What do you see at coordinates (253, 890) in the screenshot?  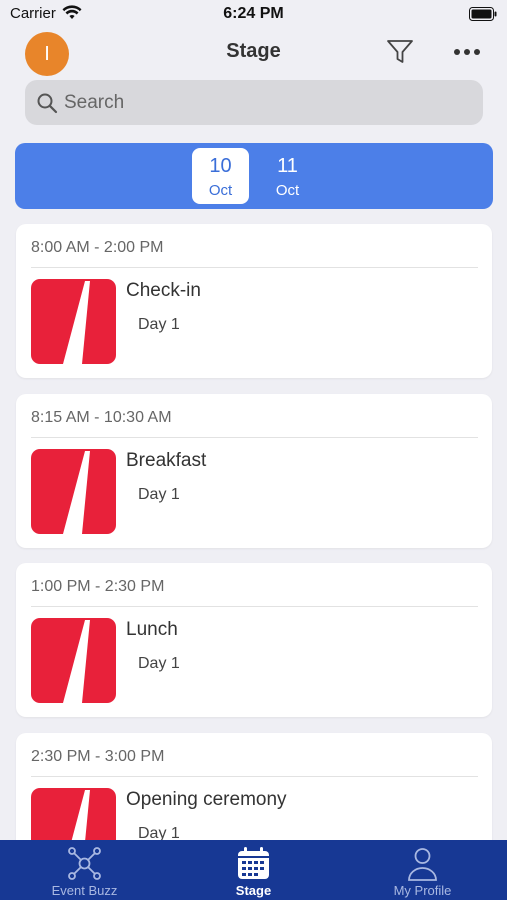 I see `tab-label: Stage` at bounding box center [253, 890].